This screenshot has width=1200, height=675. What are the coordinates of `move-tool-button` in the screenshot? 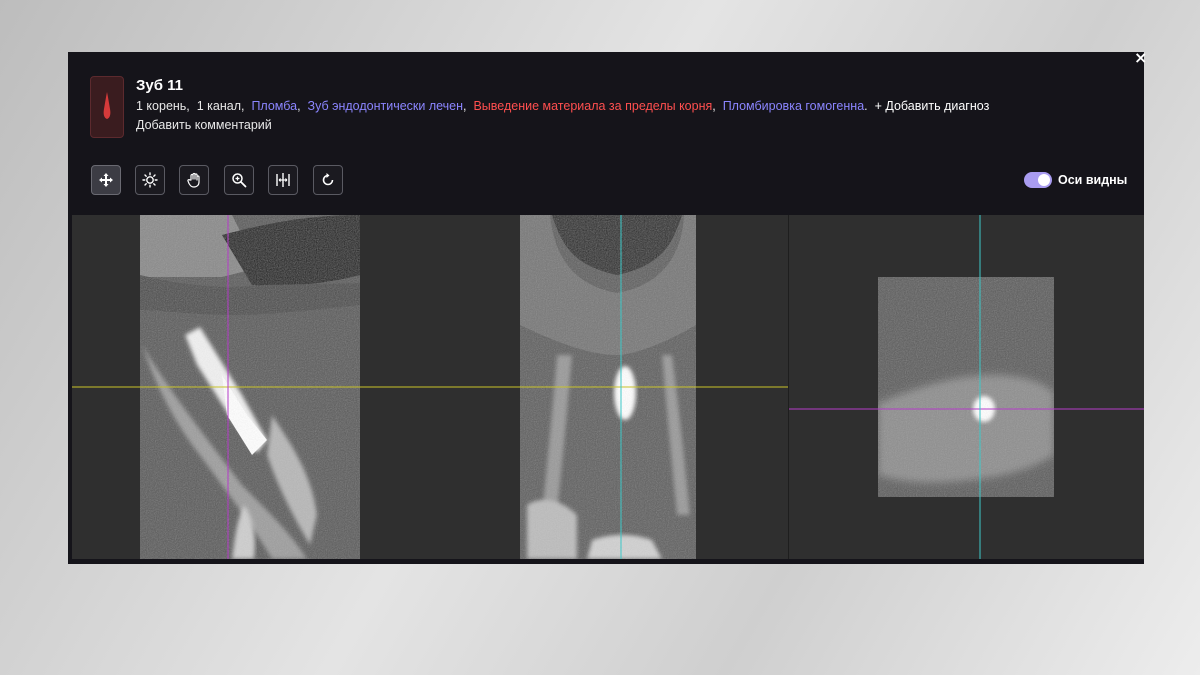 It's located at (106, 180).